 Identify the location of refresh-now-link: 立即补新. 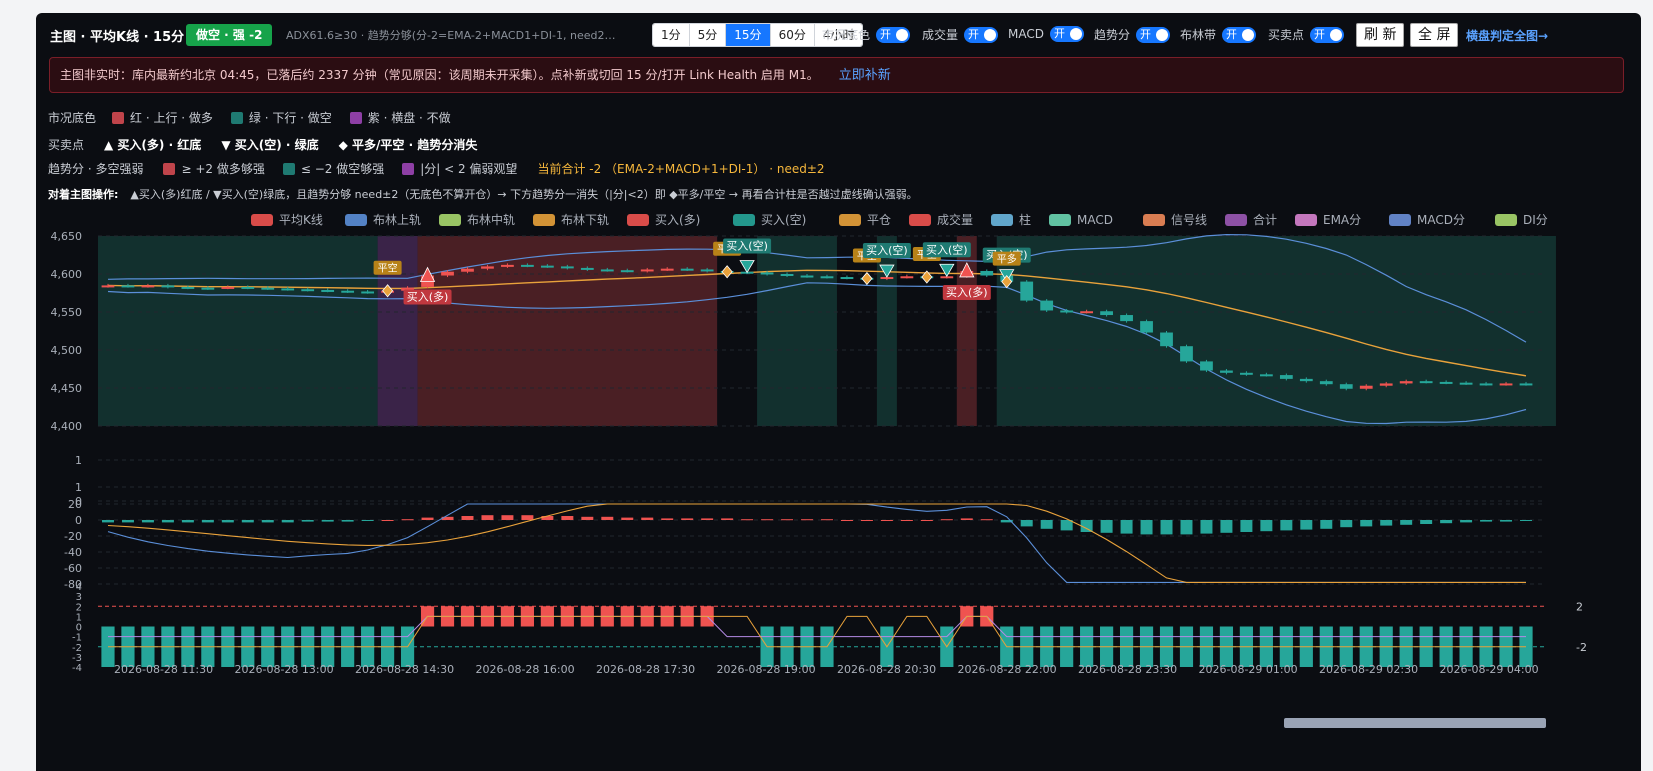
(865, 75).